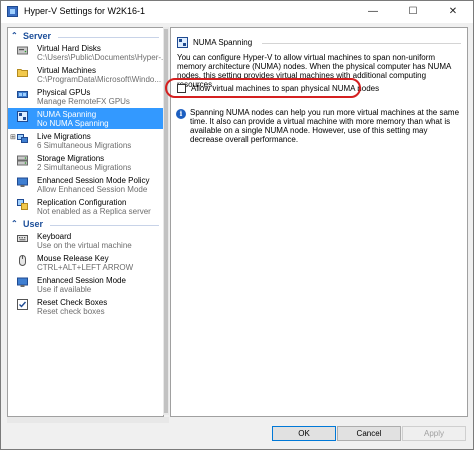 Image resolution: width=474 pixels, height=450 pixels. What do you see at coordinates (223, 42) in the screenshot?
I see `panel-title: NUMA Spanning` at bounding box center [223, 42].